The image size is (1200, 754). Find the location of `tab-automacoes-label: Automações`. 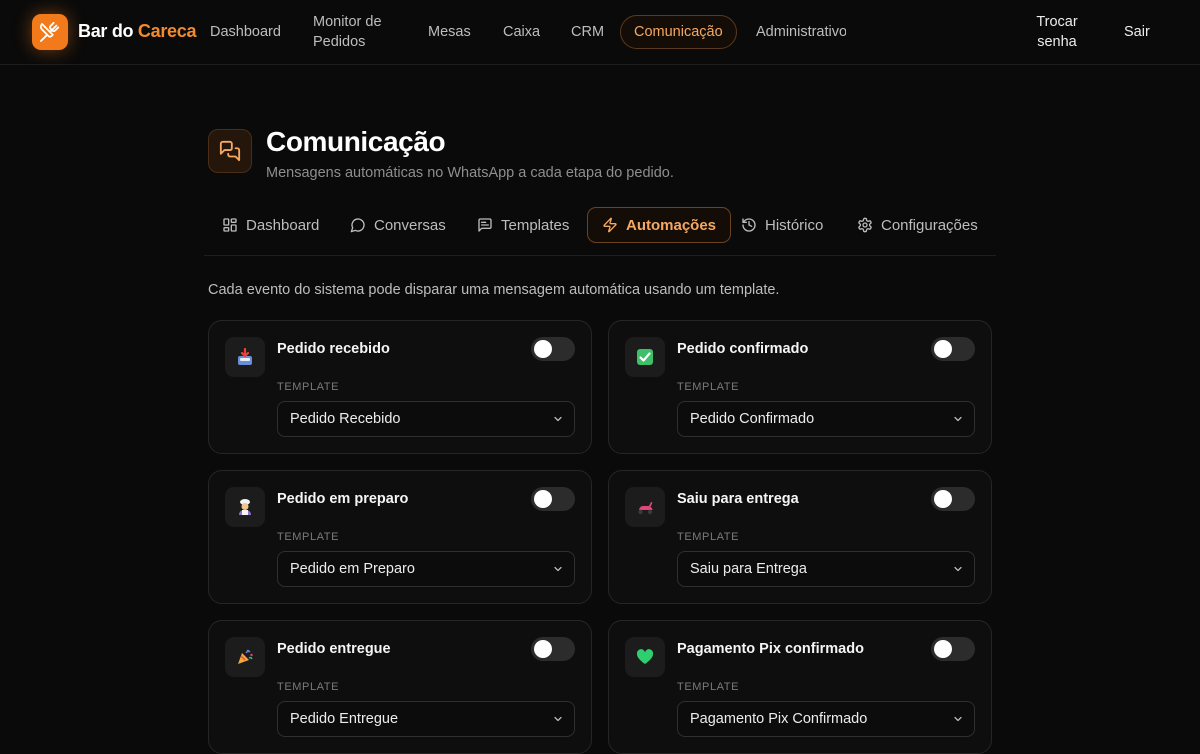

tab-automacoes-label: Automações is located at coordinates (671, 225).